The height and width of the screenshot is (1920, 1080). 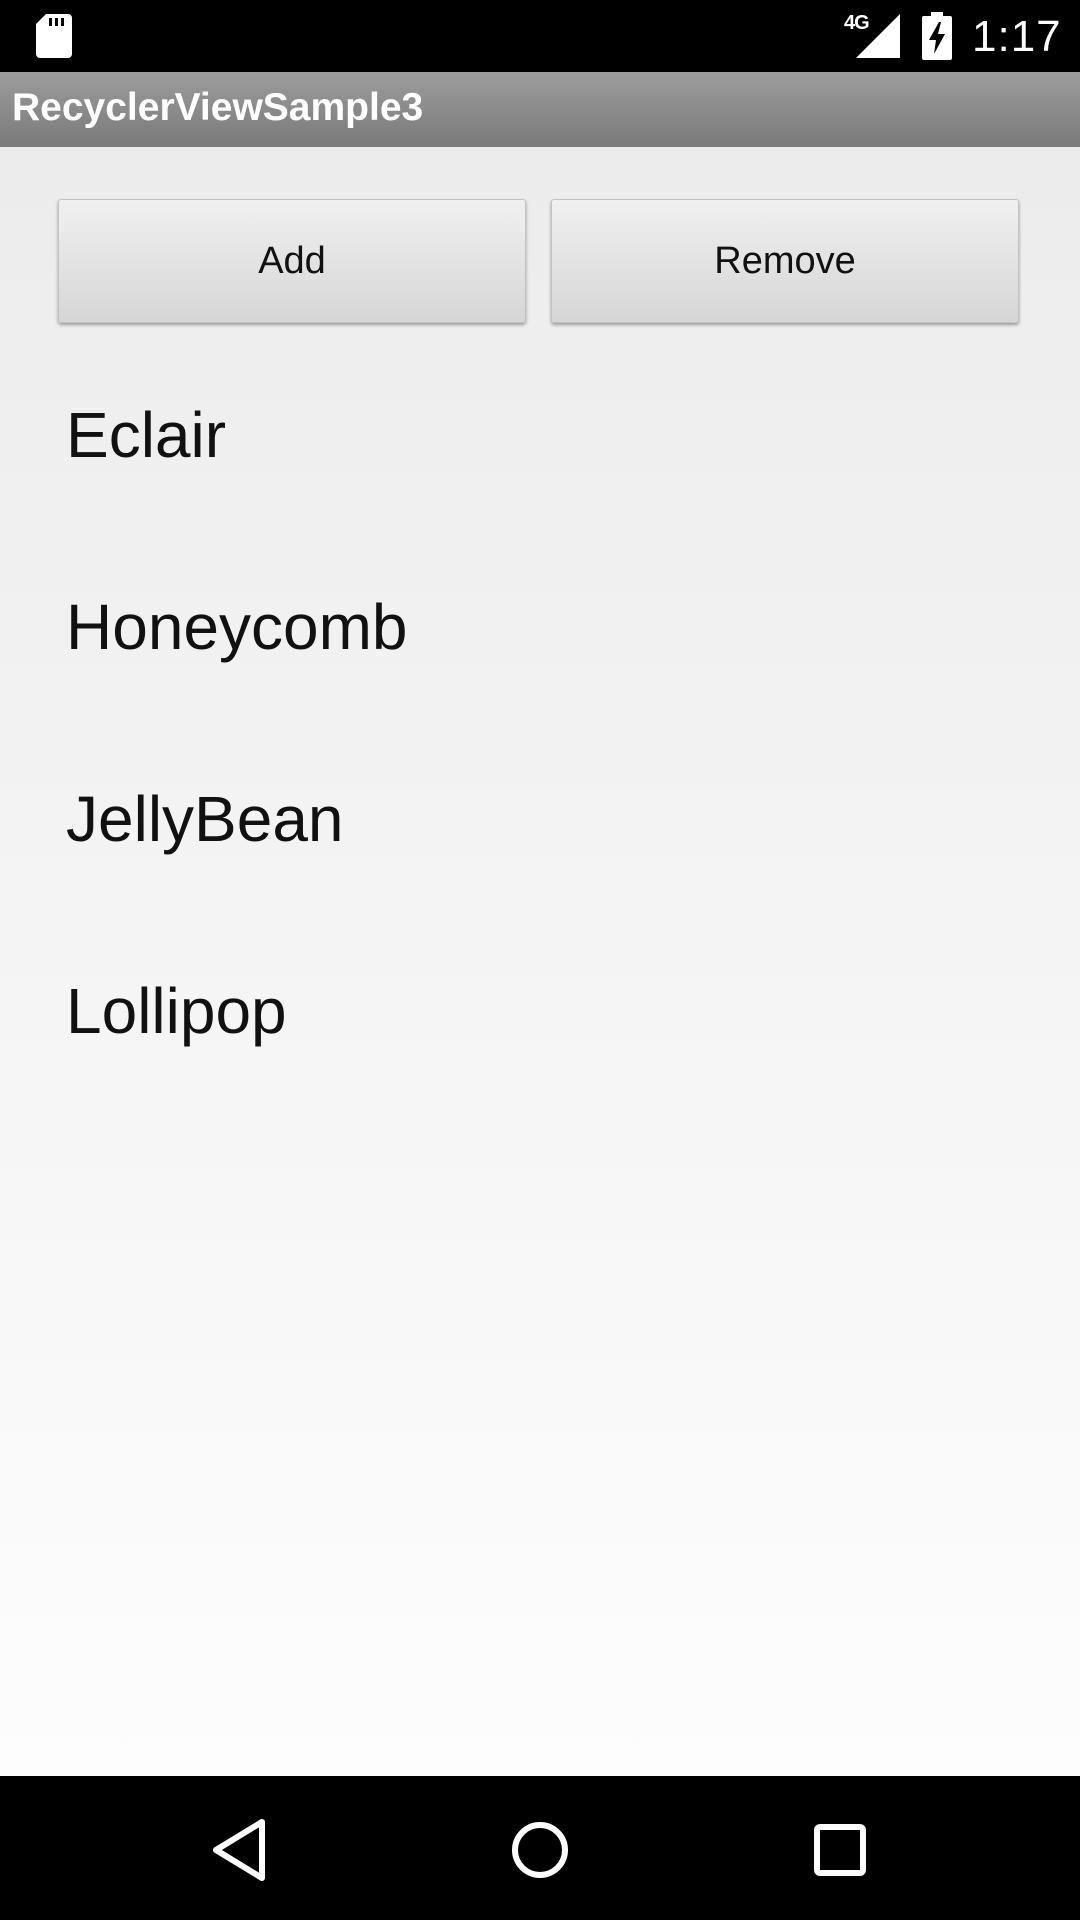 I want to click on add-button: Add, so click(x=292, y=261).